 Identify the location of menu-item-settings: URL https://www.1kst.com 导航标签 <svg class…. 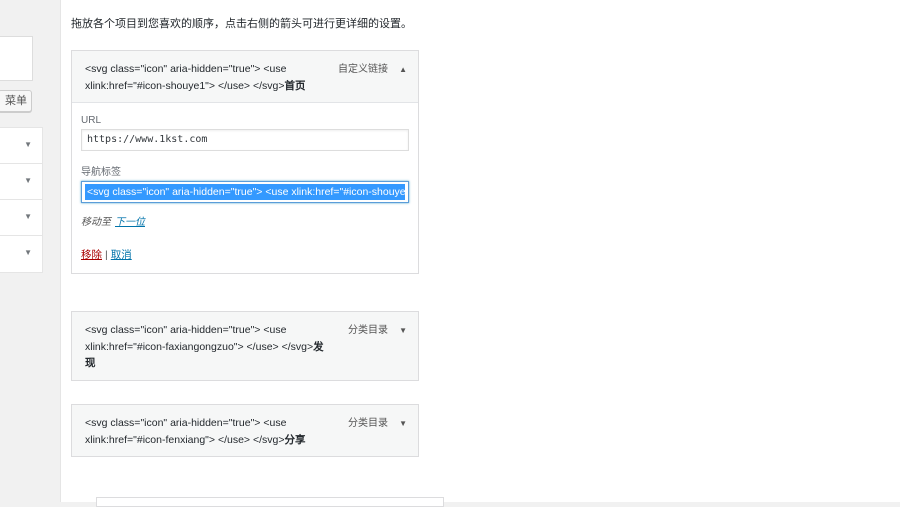
(245, 187).